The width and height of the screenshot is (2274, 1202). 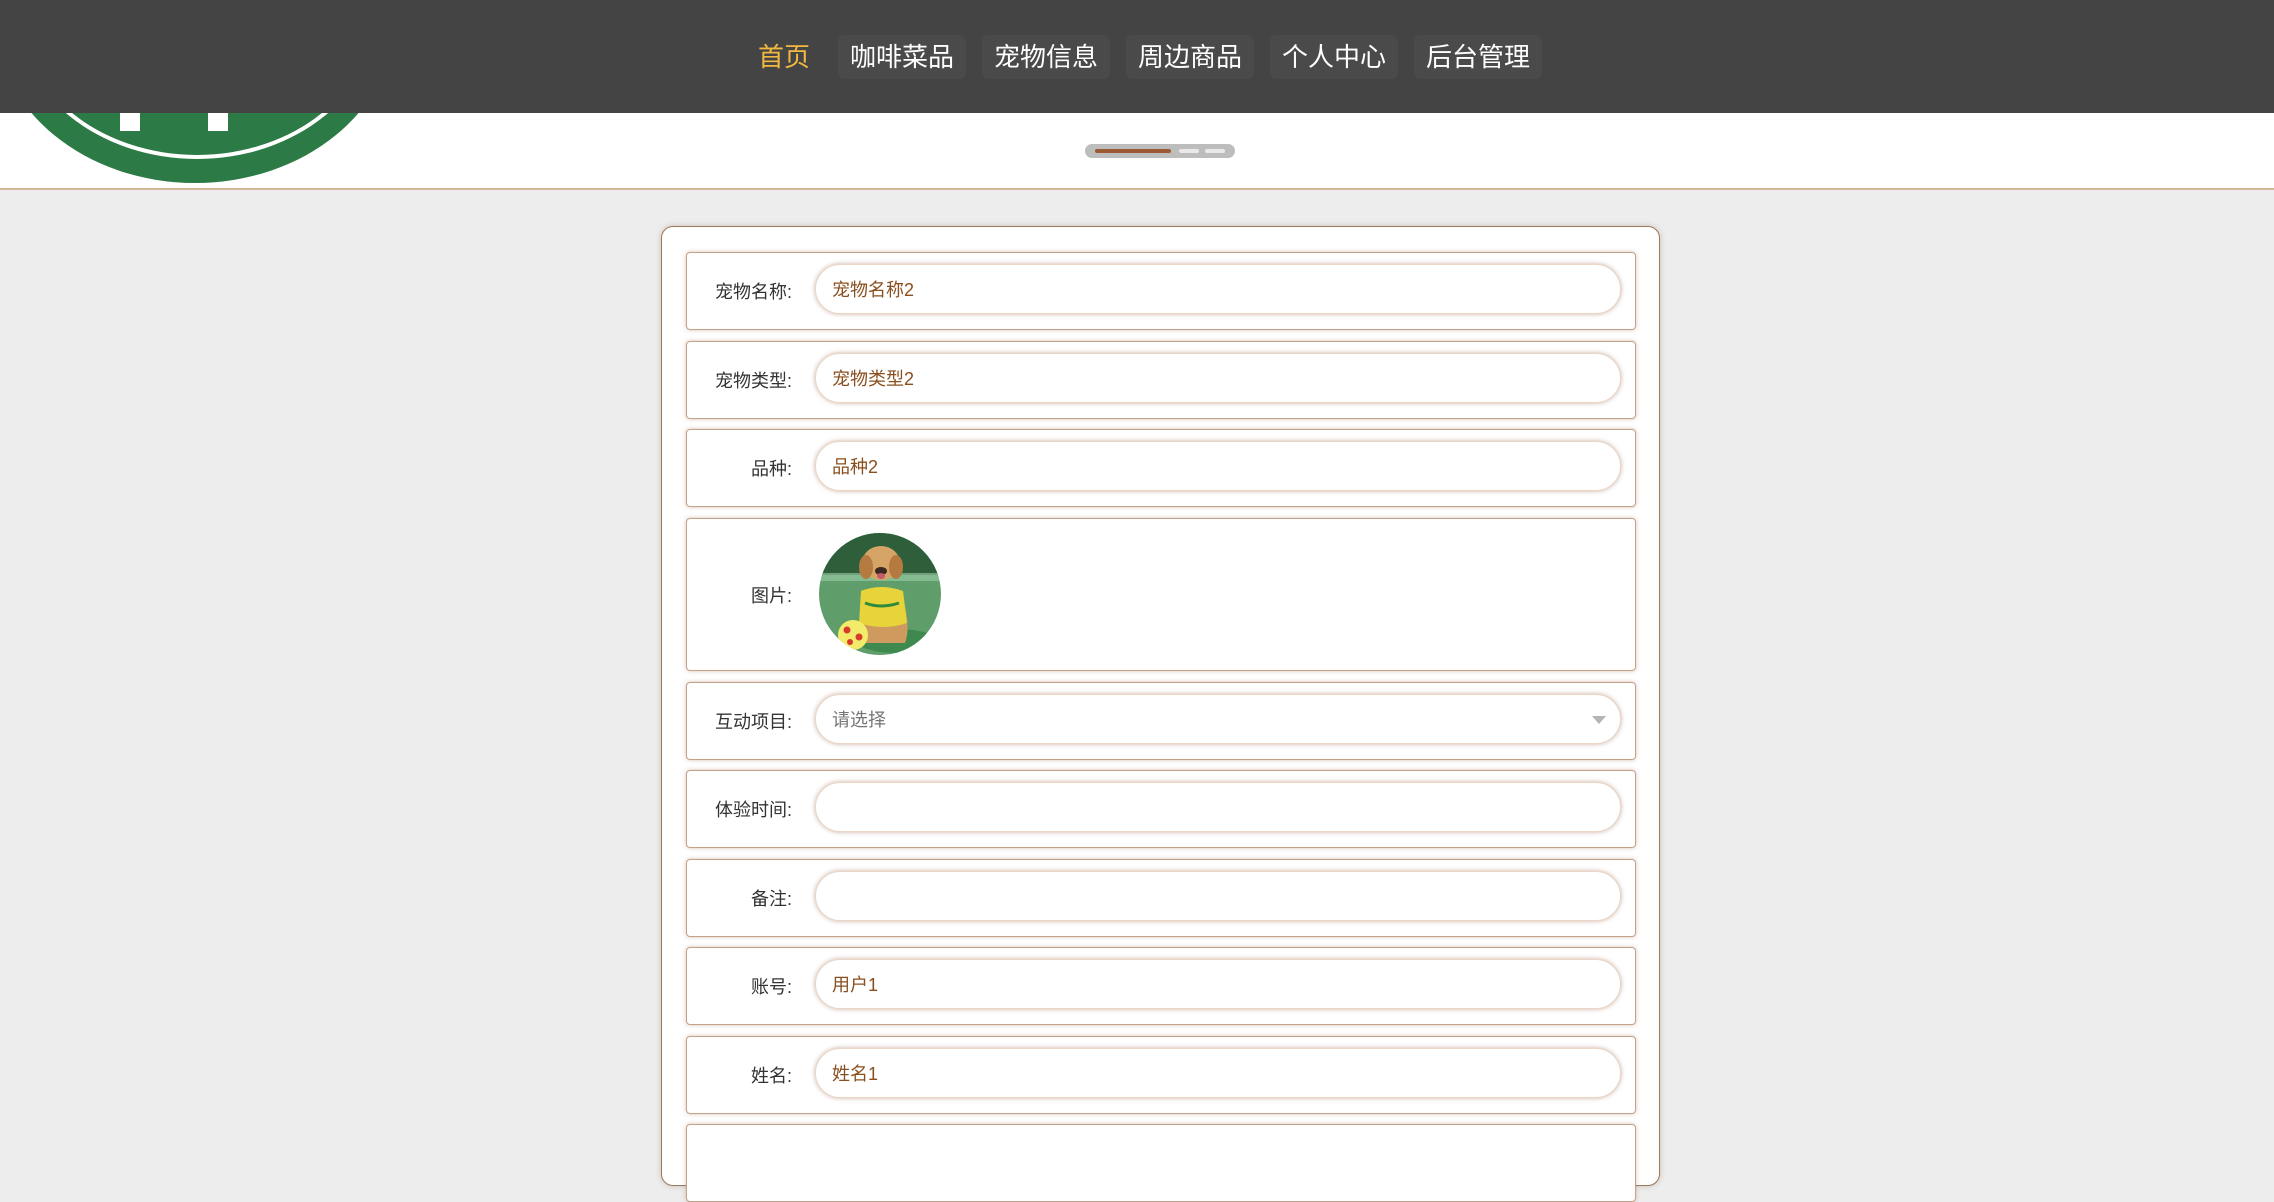 I want to click on top-navbar: 首页 咖啡菜品 宠物信息 周边商品 个人中心 后台管理, so click(x=1137, y=56).